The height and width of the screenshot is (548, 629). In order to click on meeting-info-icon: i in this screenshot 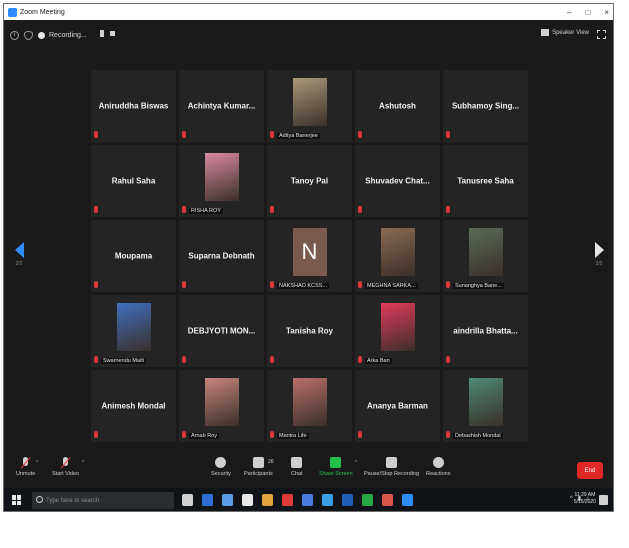, I will do `click(14, 35)`.